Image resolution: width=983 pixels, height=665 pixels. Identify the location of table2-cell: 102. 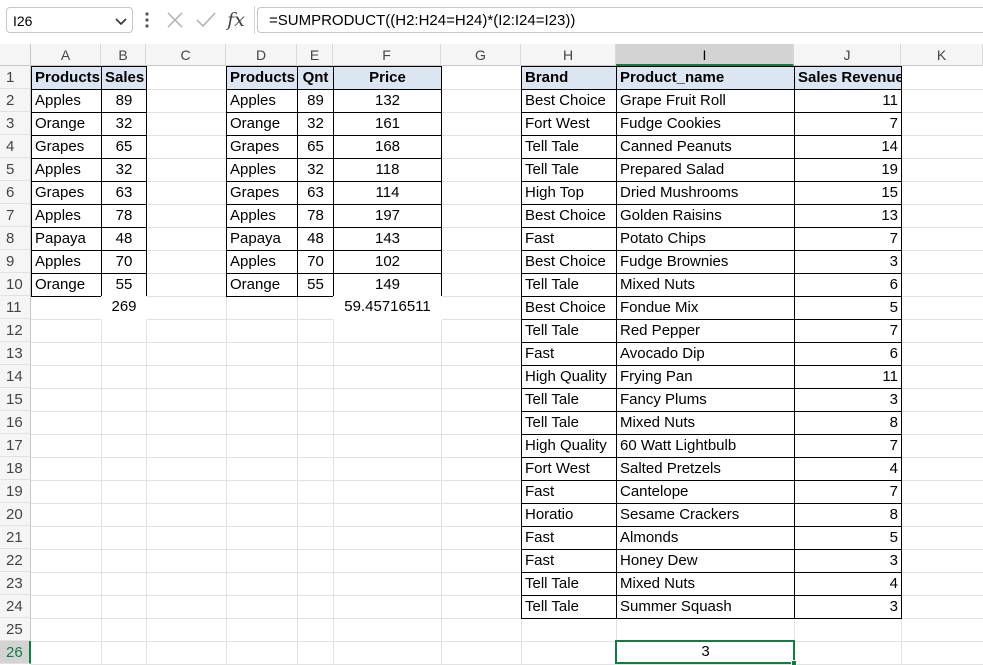
(387, 262).